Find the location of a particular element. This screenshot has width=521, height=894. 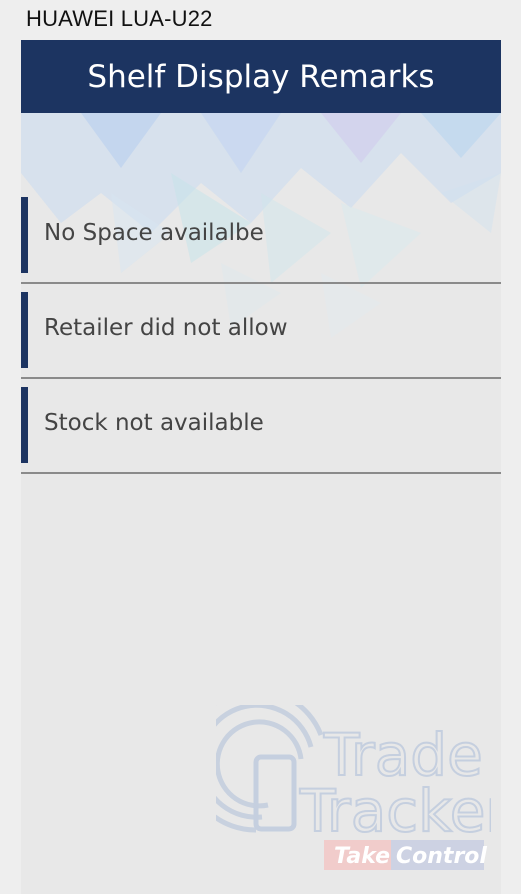

tagline-take: Take is located at coordinates (362, 856).